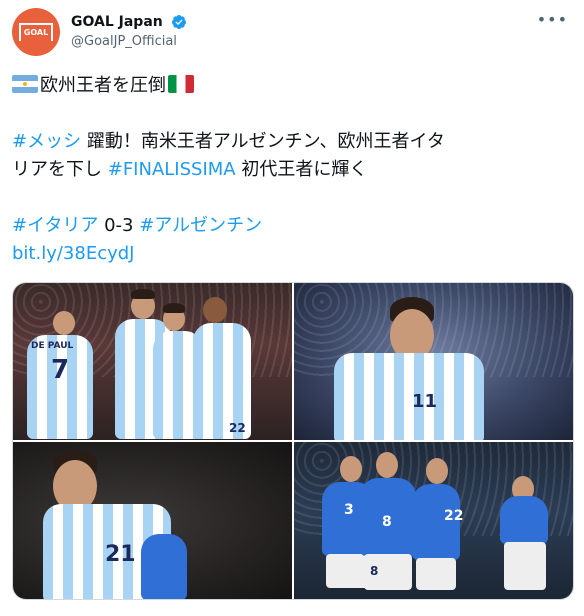 The image size is (584, 616). I want to click on hashtag-argentina-link: #アルゼンチン, so click(200, 225).